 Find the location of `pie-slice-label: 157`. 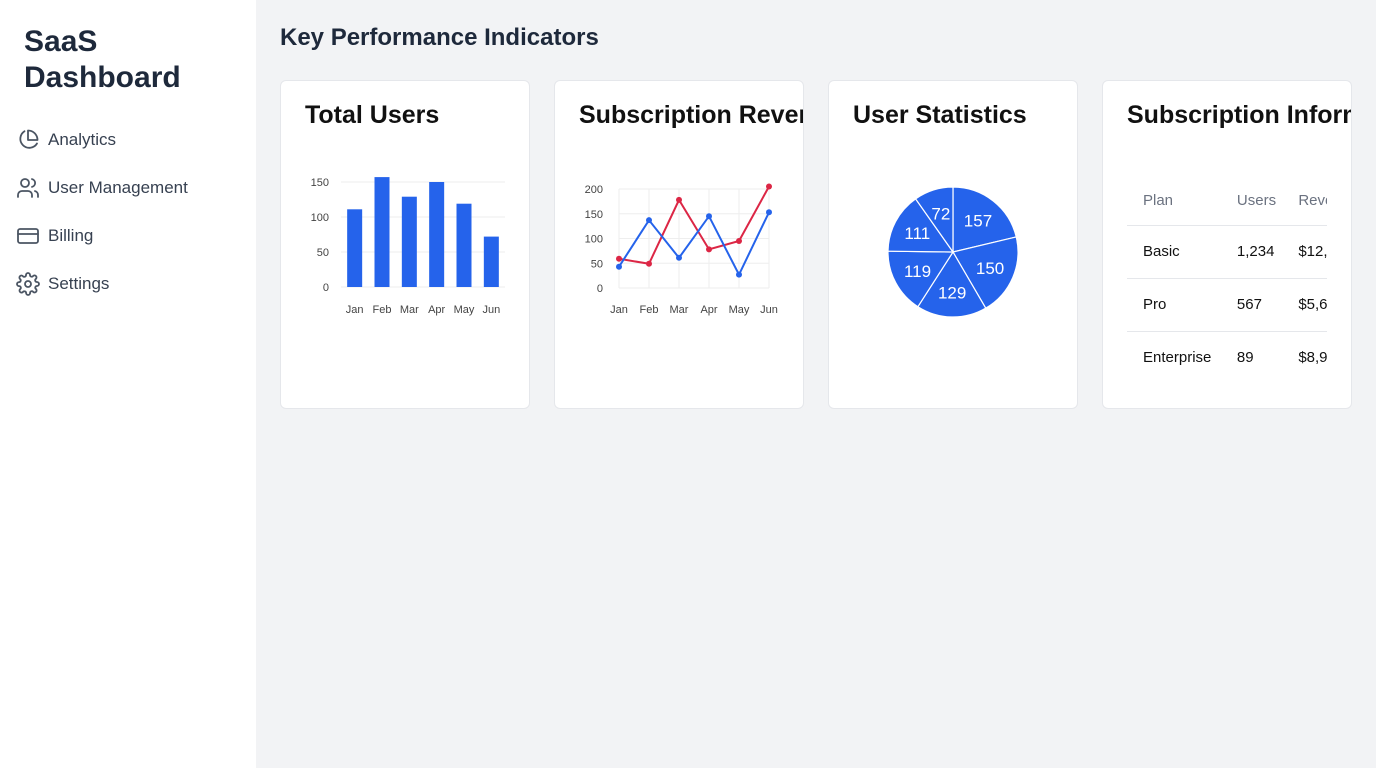

pie-slice-label: 157 is located at coordinates (978, 220).